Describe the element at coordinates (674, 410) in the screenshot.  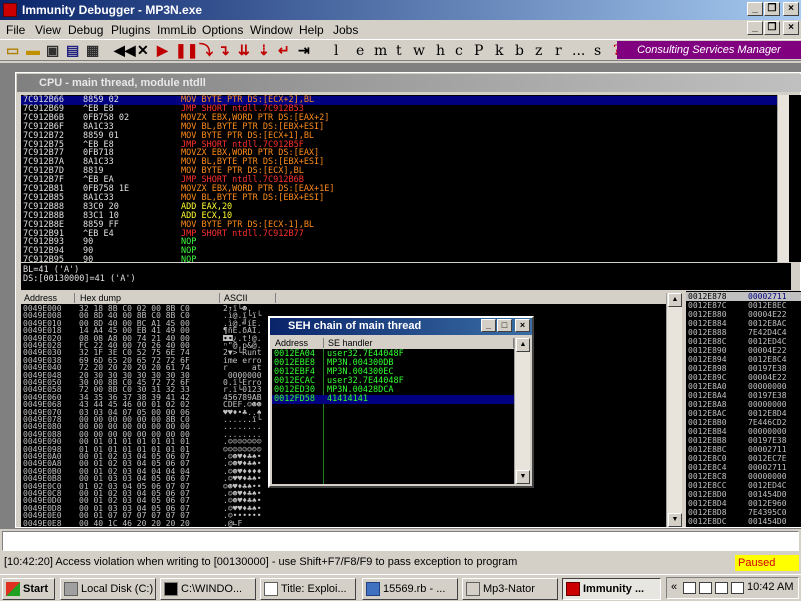
I see `dump-scrollbar: ▲ ▼` at that location.